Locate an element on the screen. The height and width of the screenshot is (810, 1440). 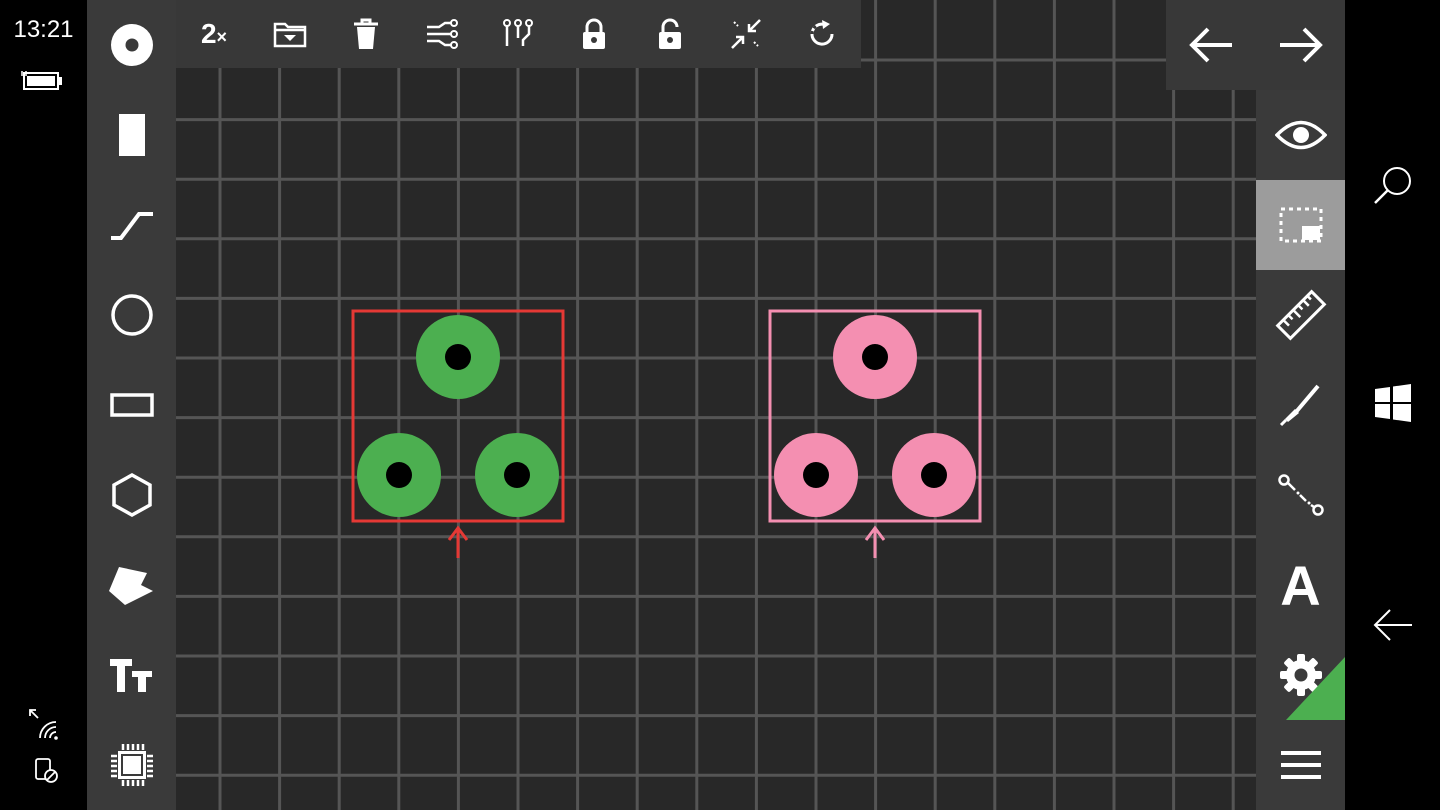
polygon-tool-button is located at coordinates (131, 495).